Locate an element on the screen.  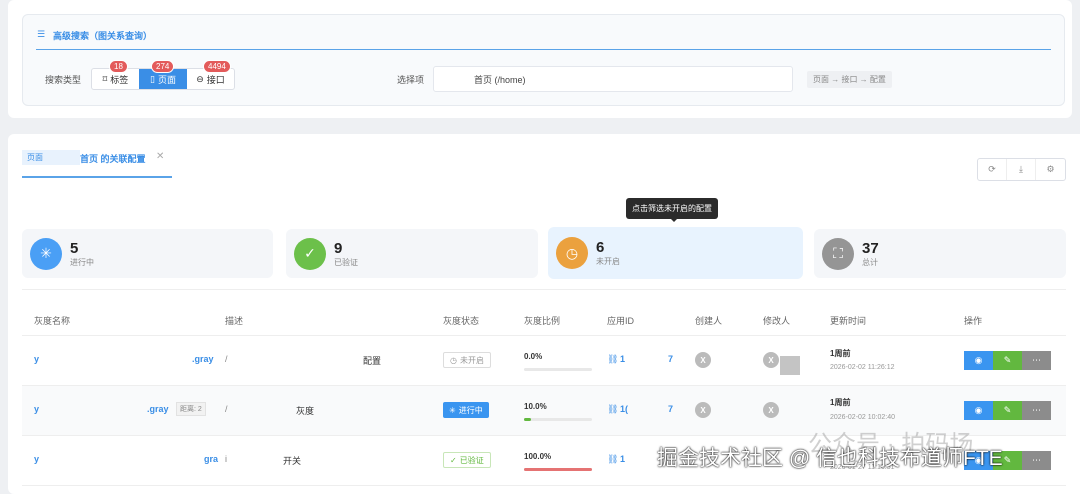
stat-label: 已验证 is located at coordinates (346, 262).